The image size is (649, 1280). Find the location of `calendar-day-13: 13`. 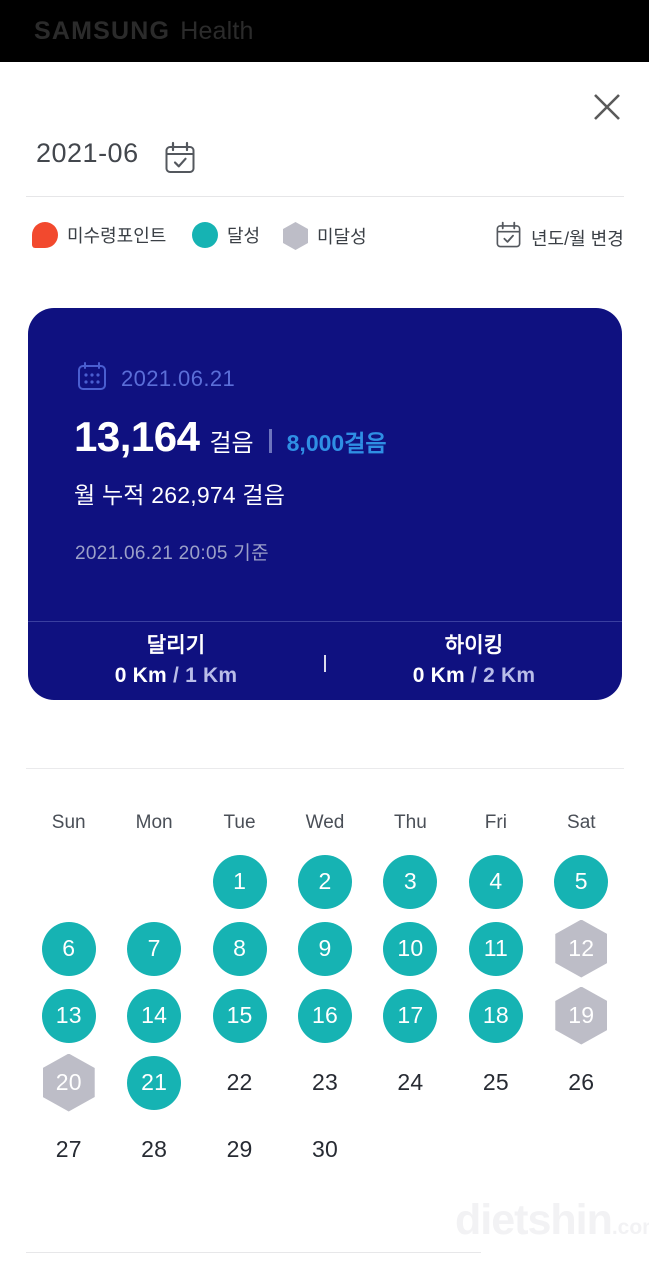

calendar-day-13: 13 is located at coordinates (68, 1015).